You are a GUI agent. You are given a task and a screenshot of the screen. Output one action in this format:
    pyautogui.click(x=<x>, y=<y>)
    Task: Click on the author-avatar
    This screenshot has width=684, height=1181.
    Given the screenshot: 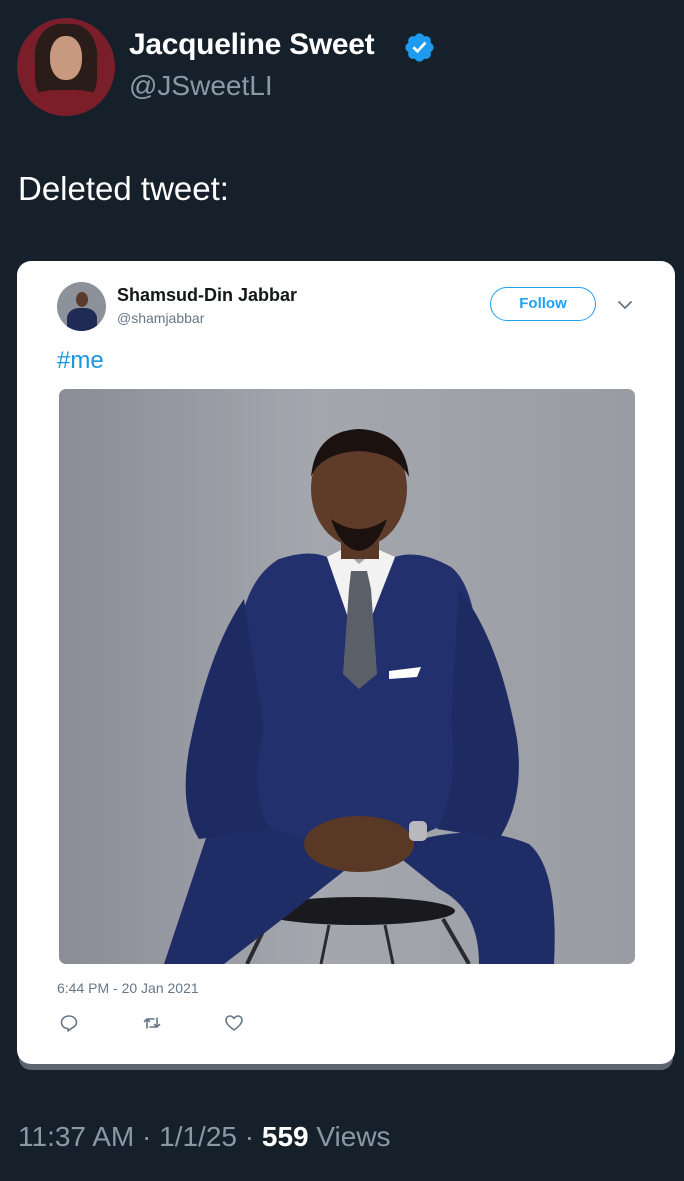 What is the action you would take?
    pyautogui.click(x=66, y=67)
    